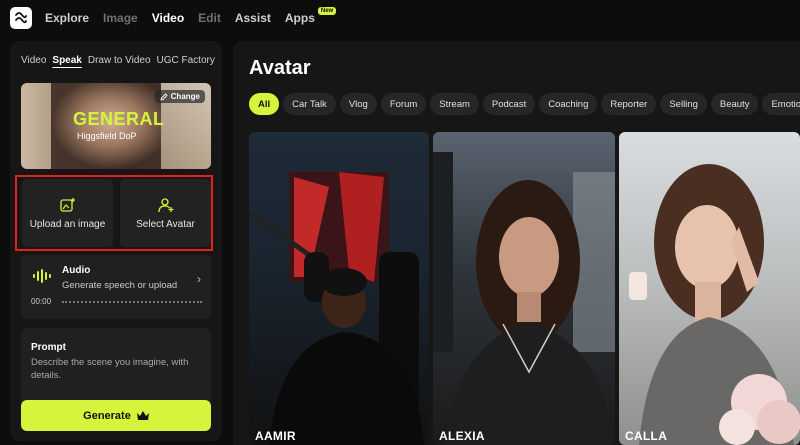 The image size is (800, 445). Describe the element at coordinates (185, 96) in the screenshot. I see `change-label: Change` at that location.